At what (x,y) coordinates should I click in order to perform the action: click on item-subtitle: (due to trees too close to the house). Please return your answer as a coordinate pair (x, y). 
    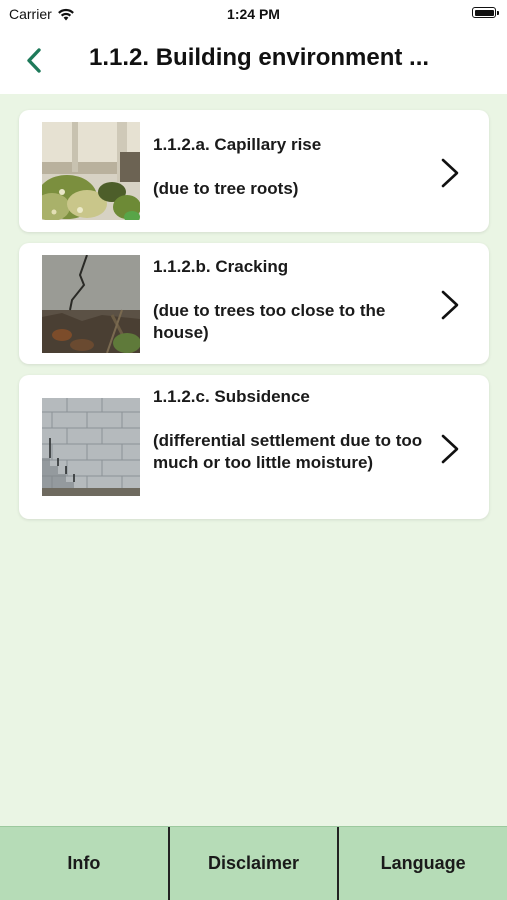
    Looking at the image, I should click on (269, 321).